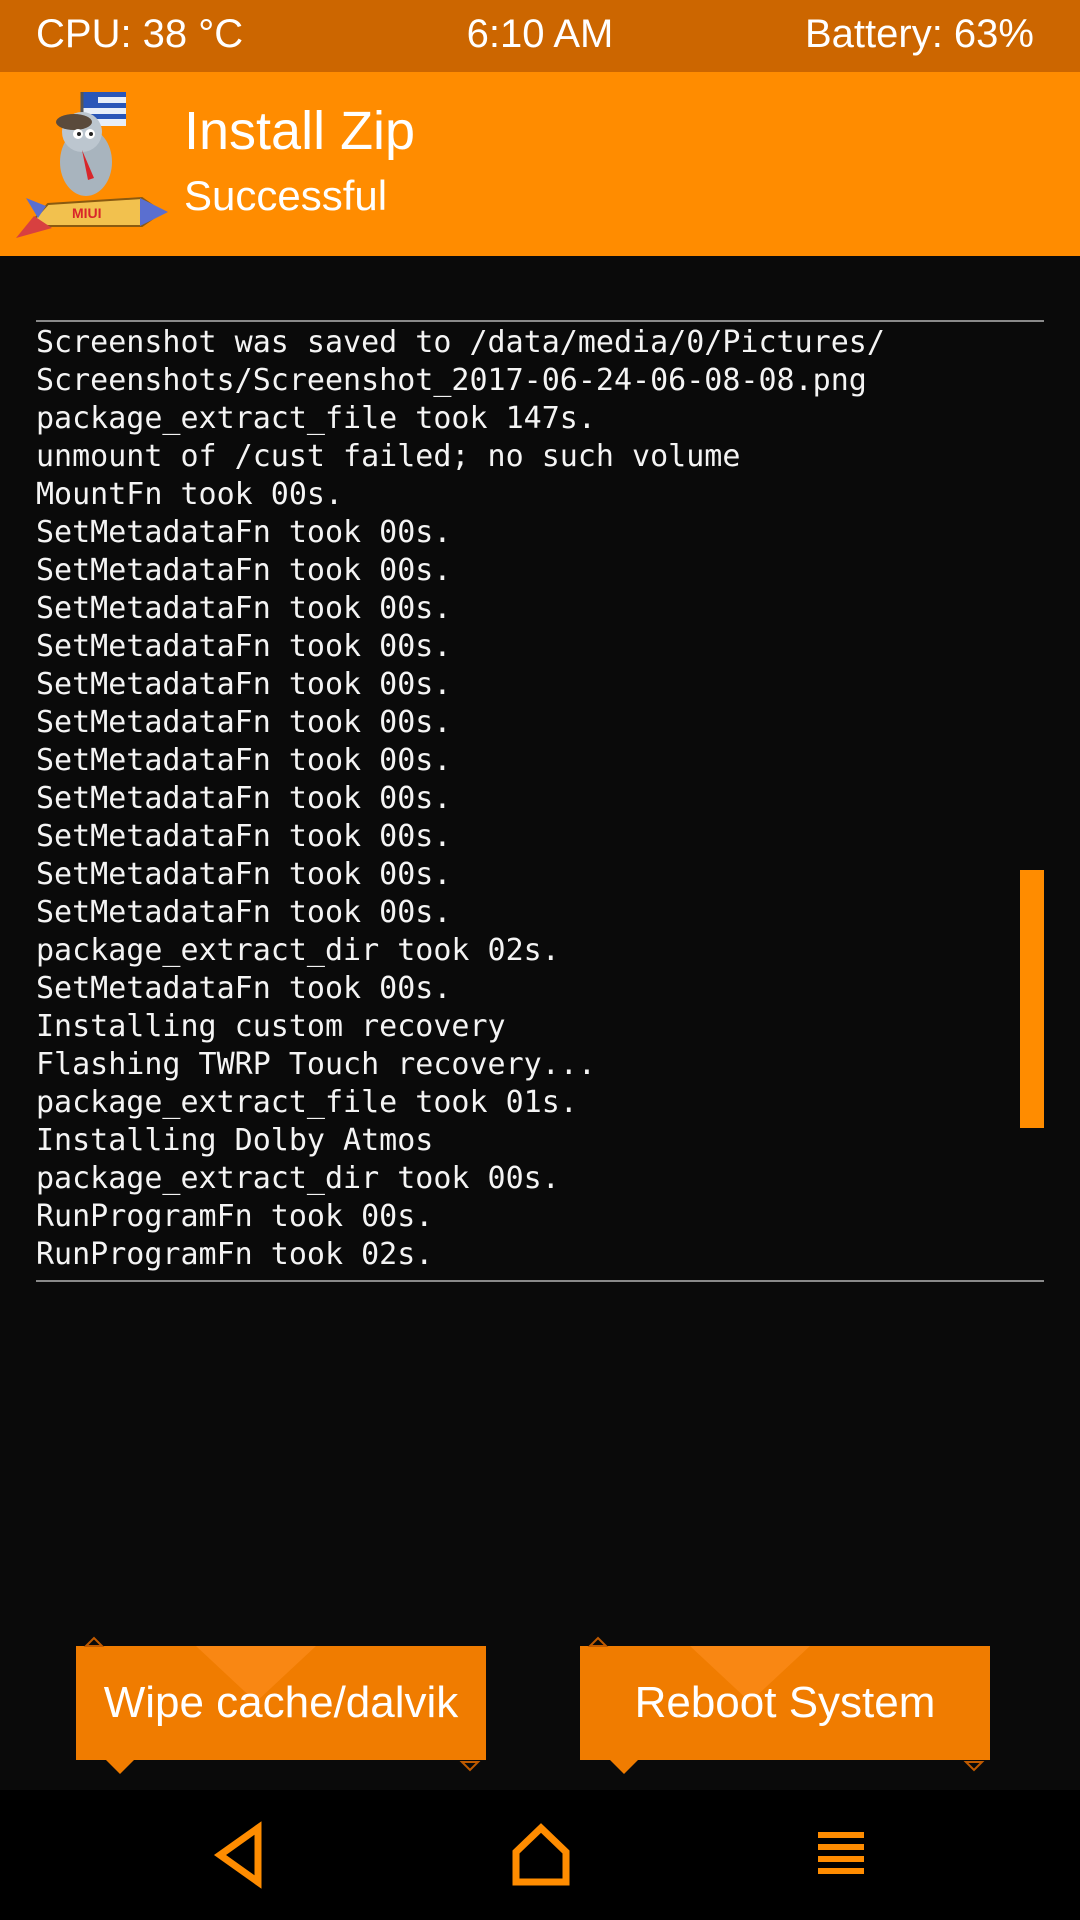 The image size is (1080, 1920). What do you see at coordinates (540, 1281) in the screenshot?
I see `console-bottom-divider` at bounding box center [540, 1281].